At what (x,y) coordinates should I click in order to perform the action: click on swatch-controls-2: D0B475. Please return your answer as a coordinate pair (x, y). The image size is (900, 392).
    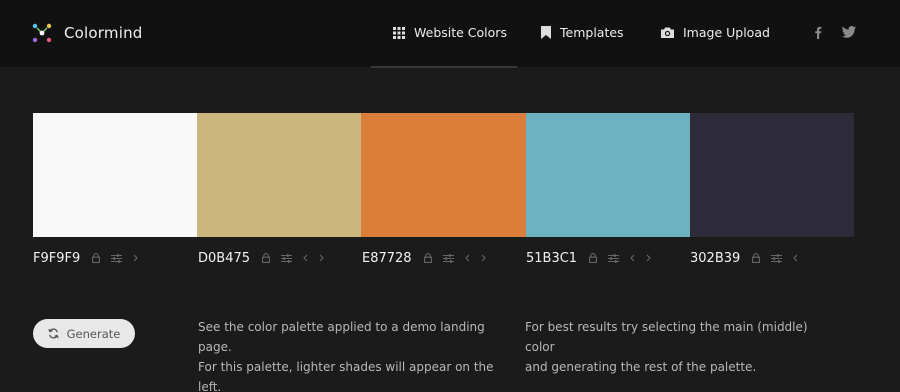
    Looking at the image, I should click on (266, 258).